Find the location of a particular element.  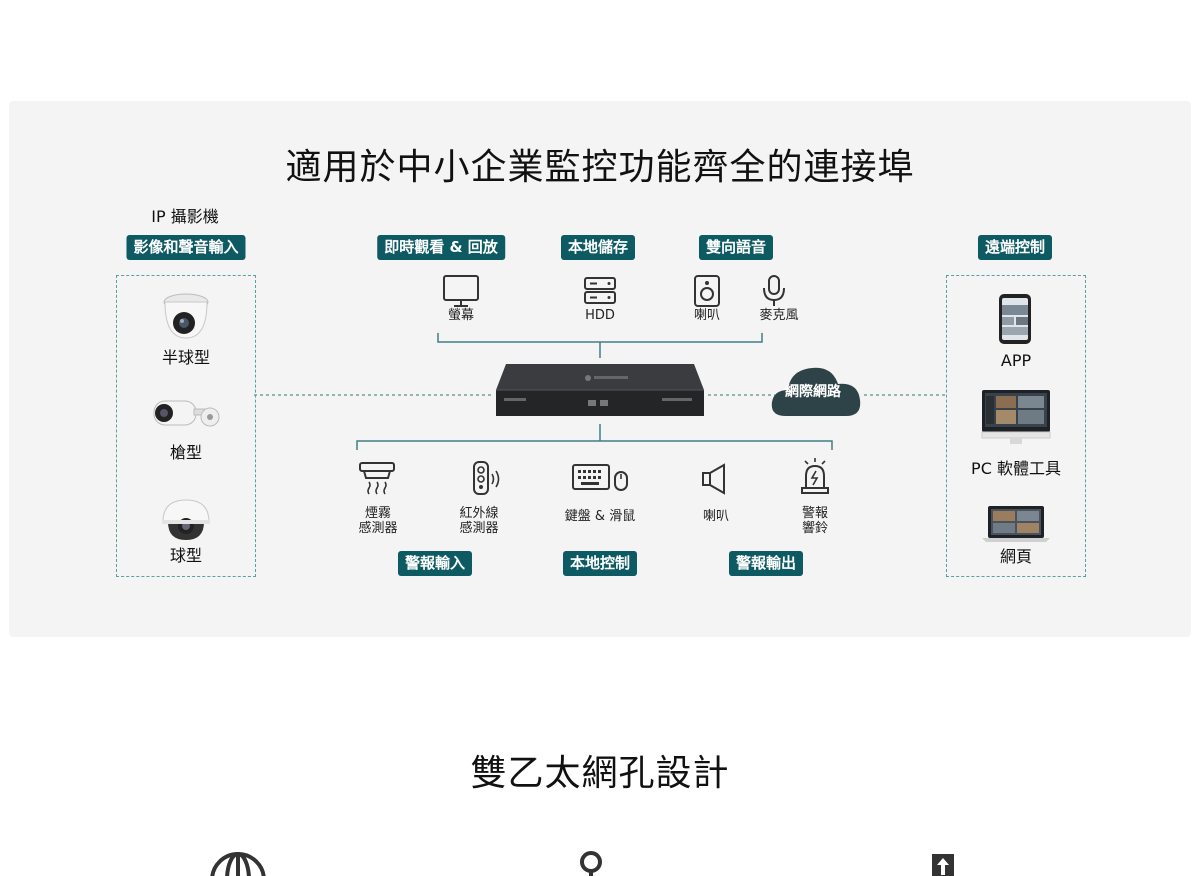

badge-alarm-output: 警報輸出 is located at coordinates (766, 563).